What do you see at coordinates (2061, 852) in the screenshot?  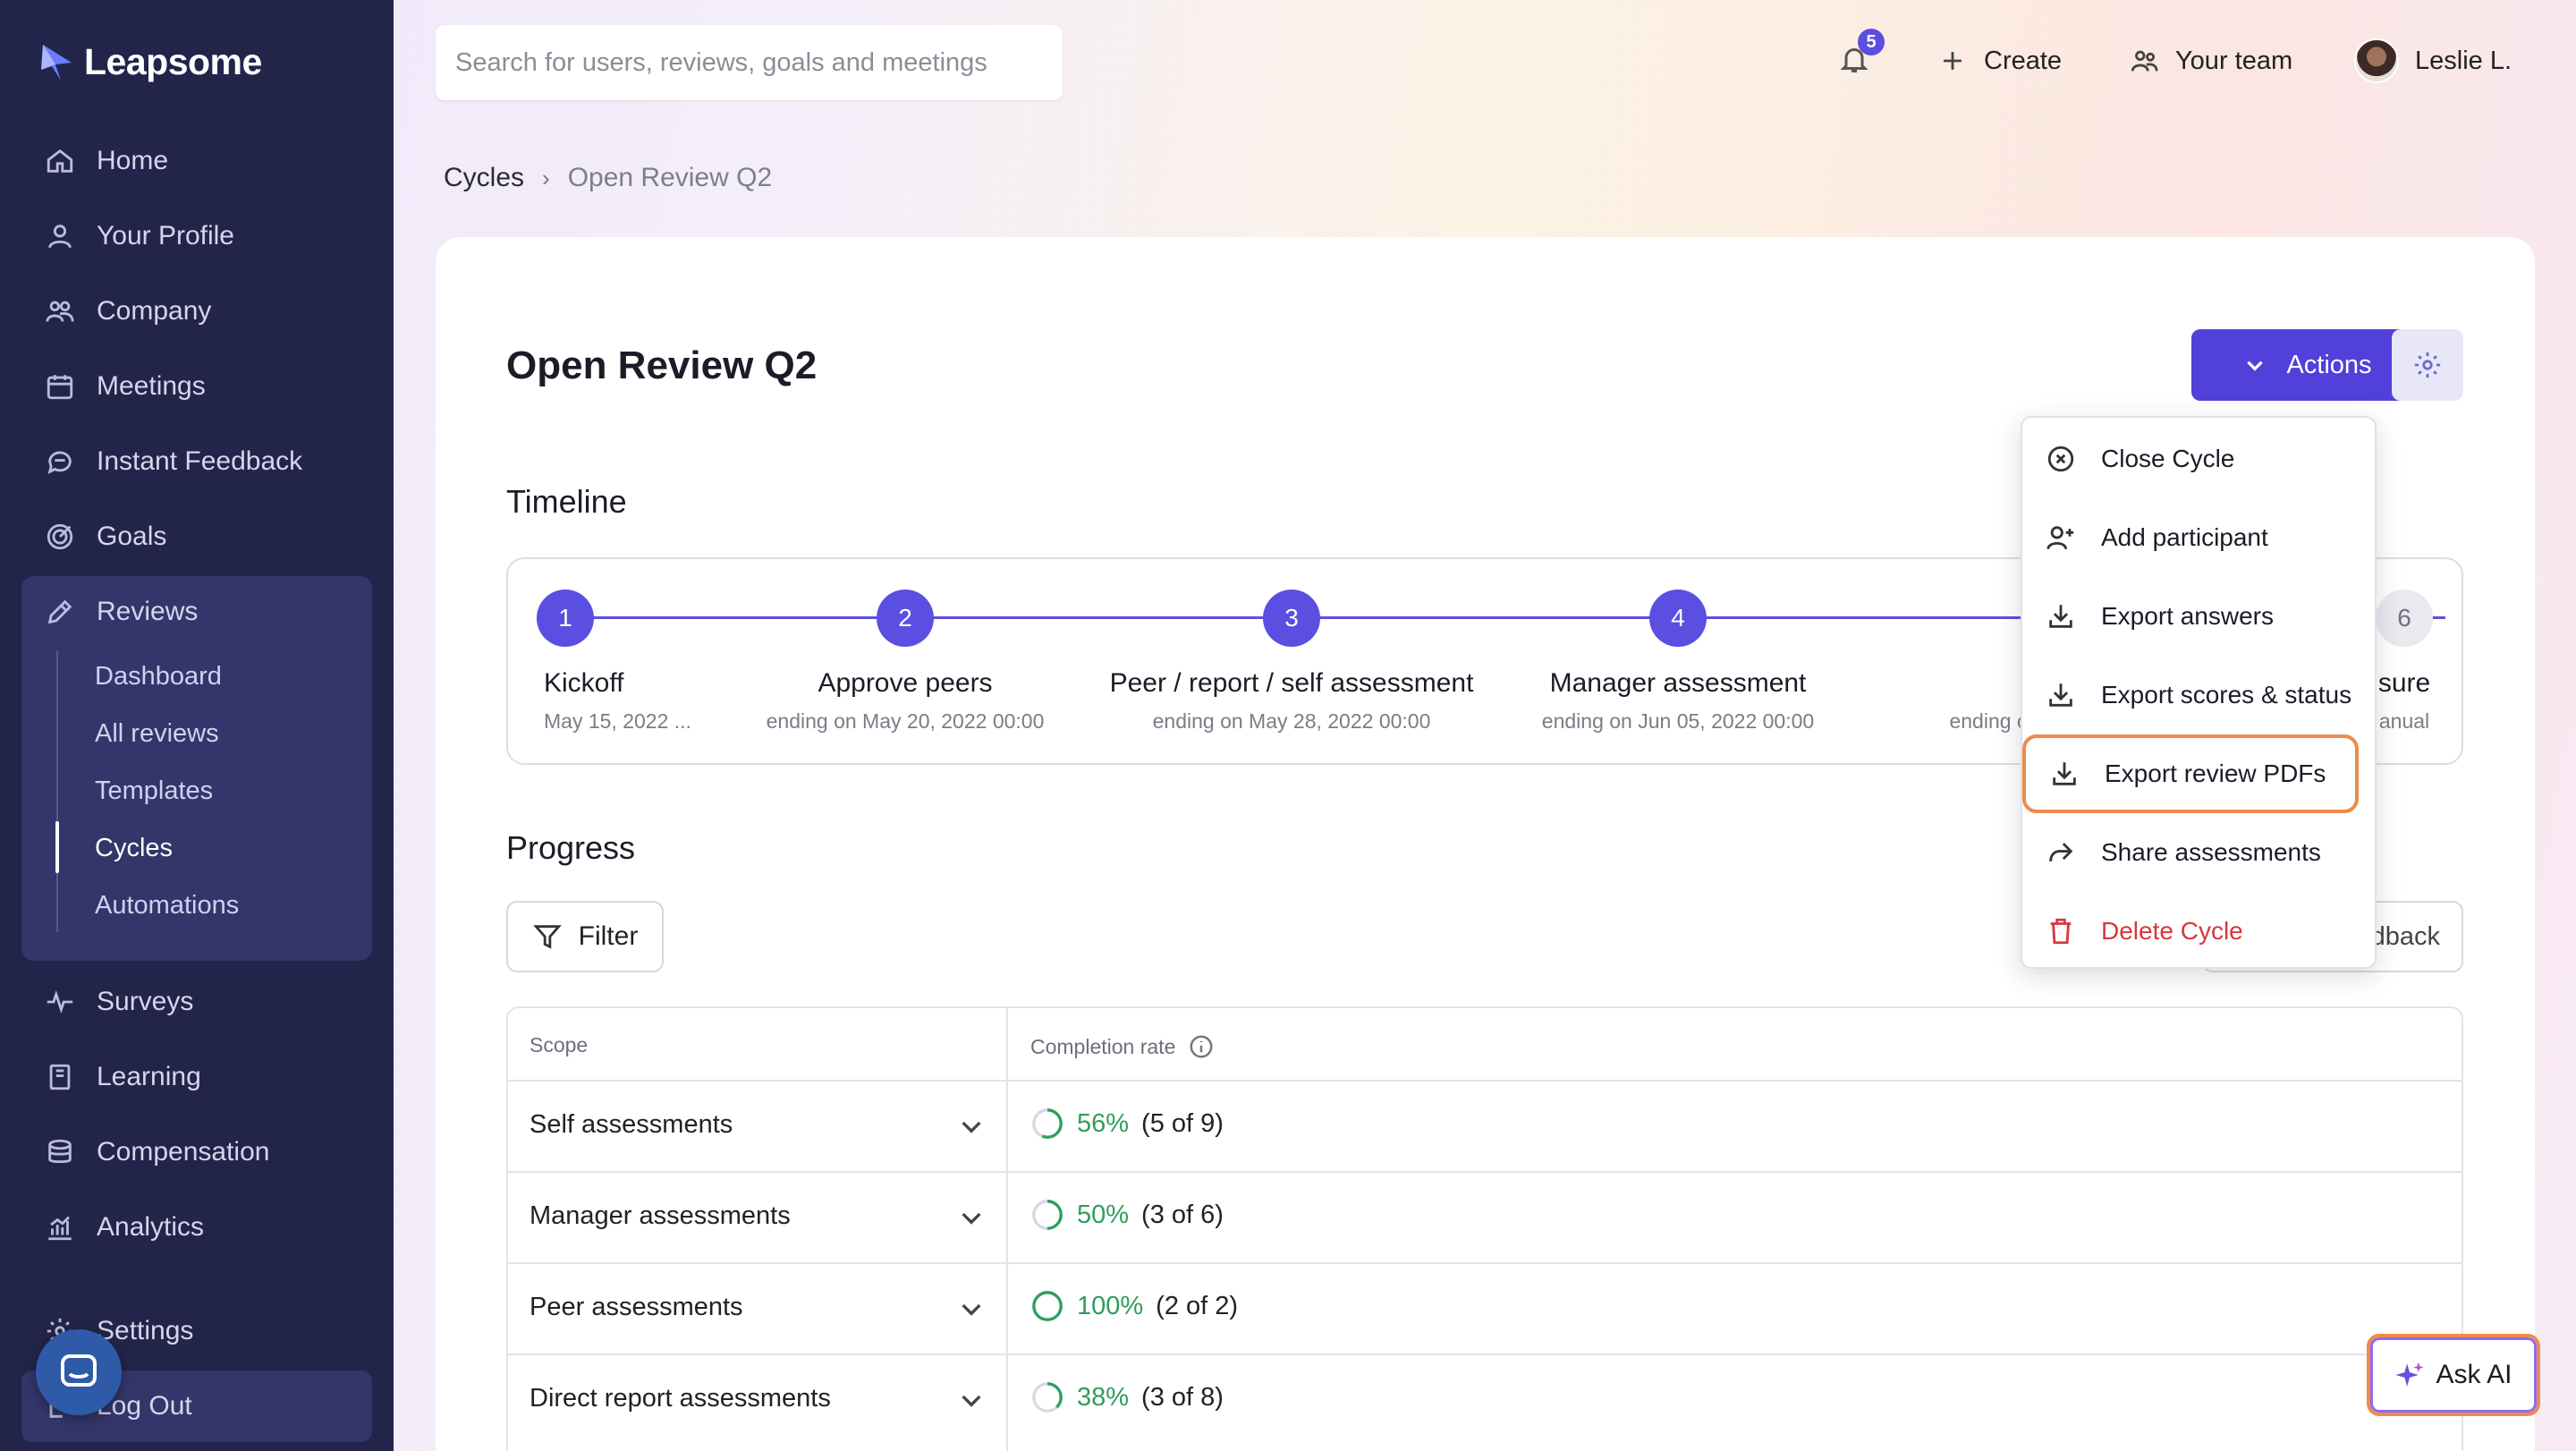 I see `share-icon` at bounding box center [2061, 852].